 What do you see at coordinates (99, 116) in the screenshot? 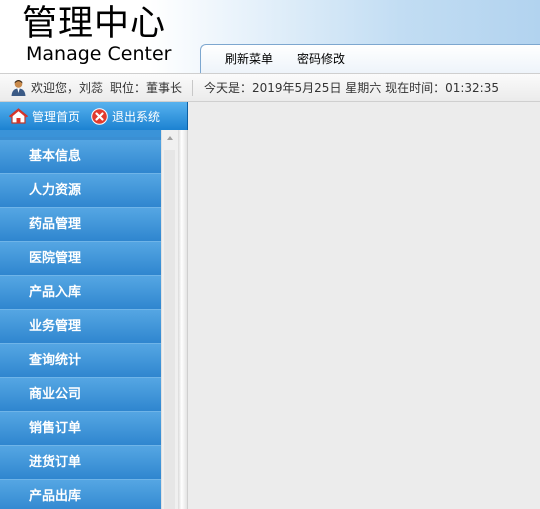
I see `logout-icon` at bounding box center [99, 116].